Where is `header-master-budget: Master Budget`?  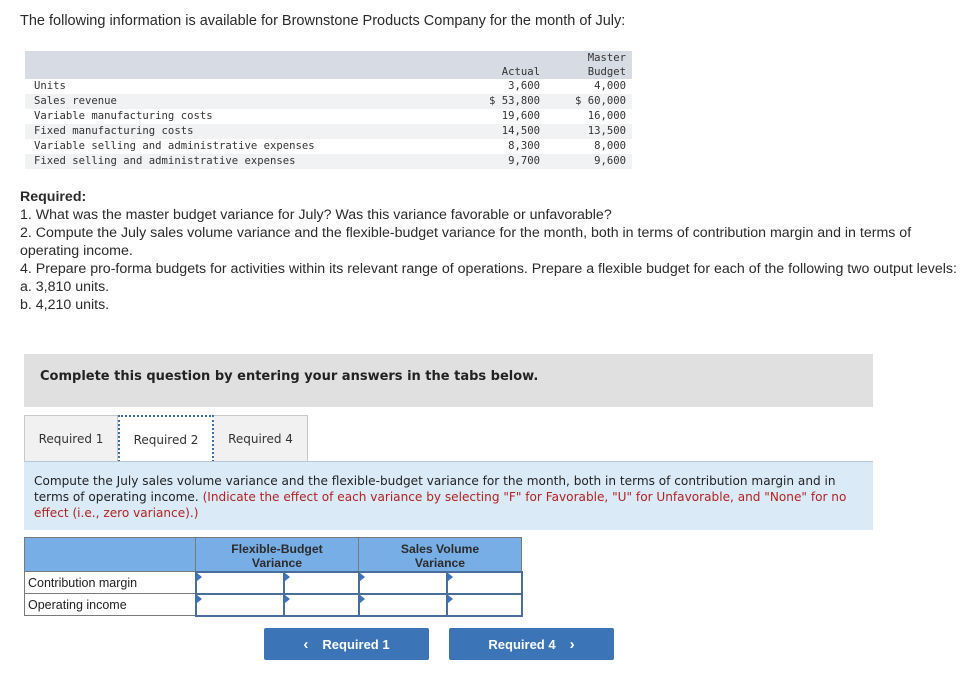 header-master-budget: Master Budget is located at coordinates (589, 65).